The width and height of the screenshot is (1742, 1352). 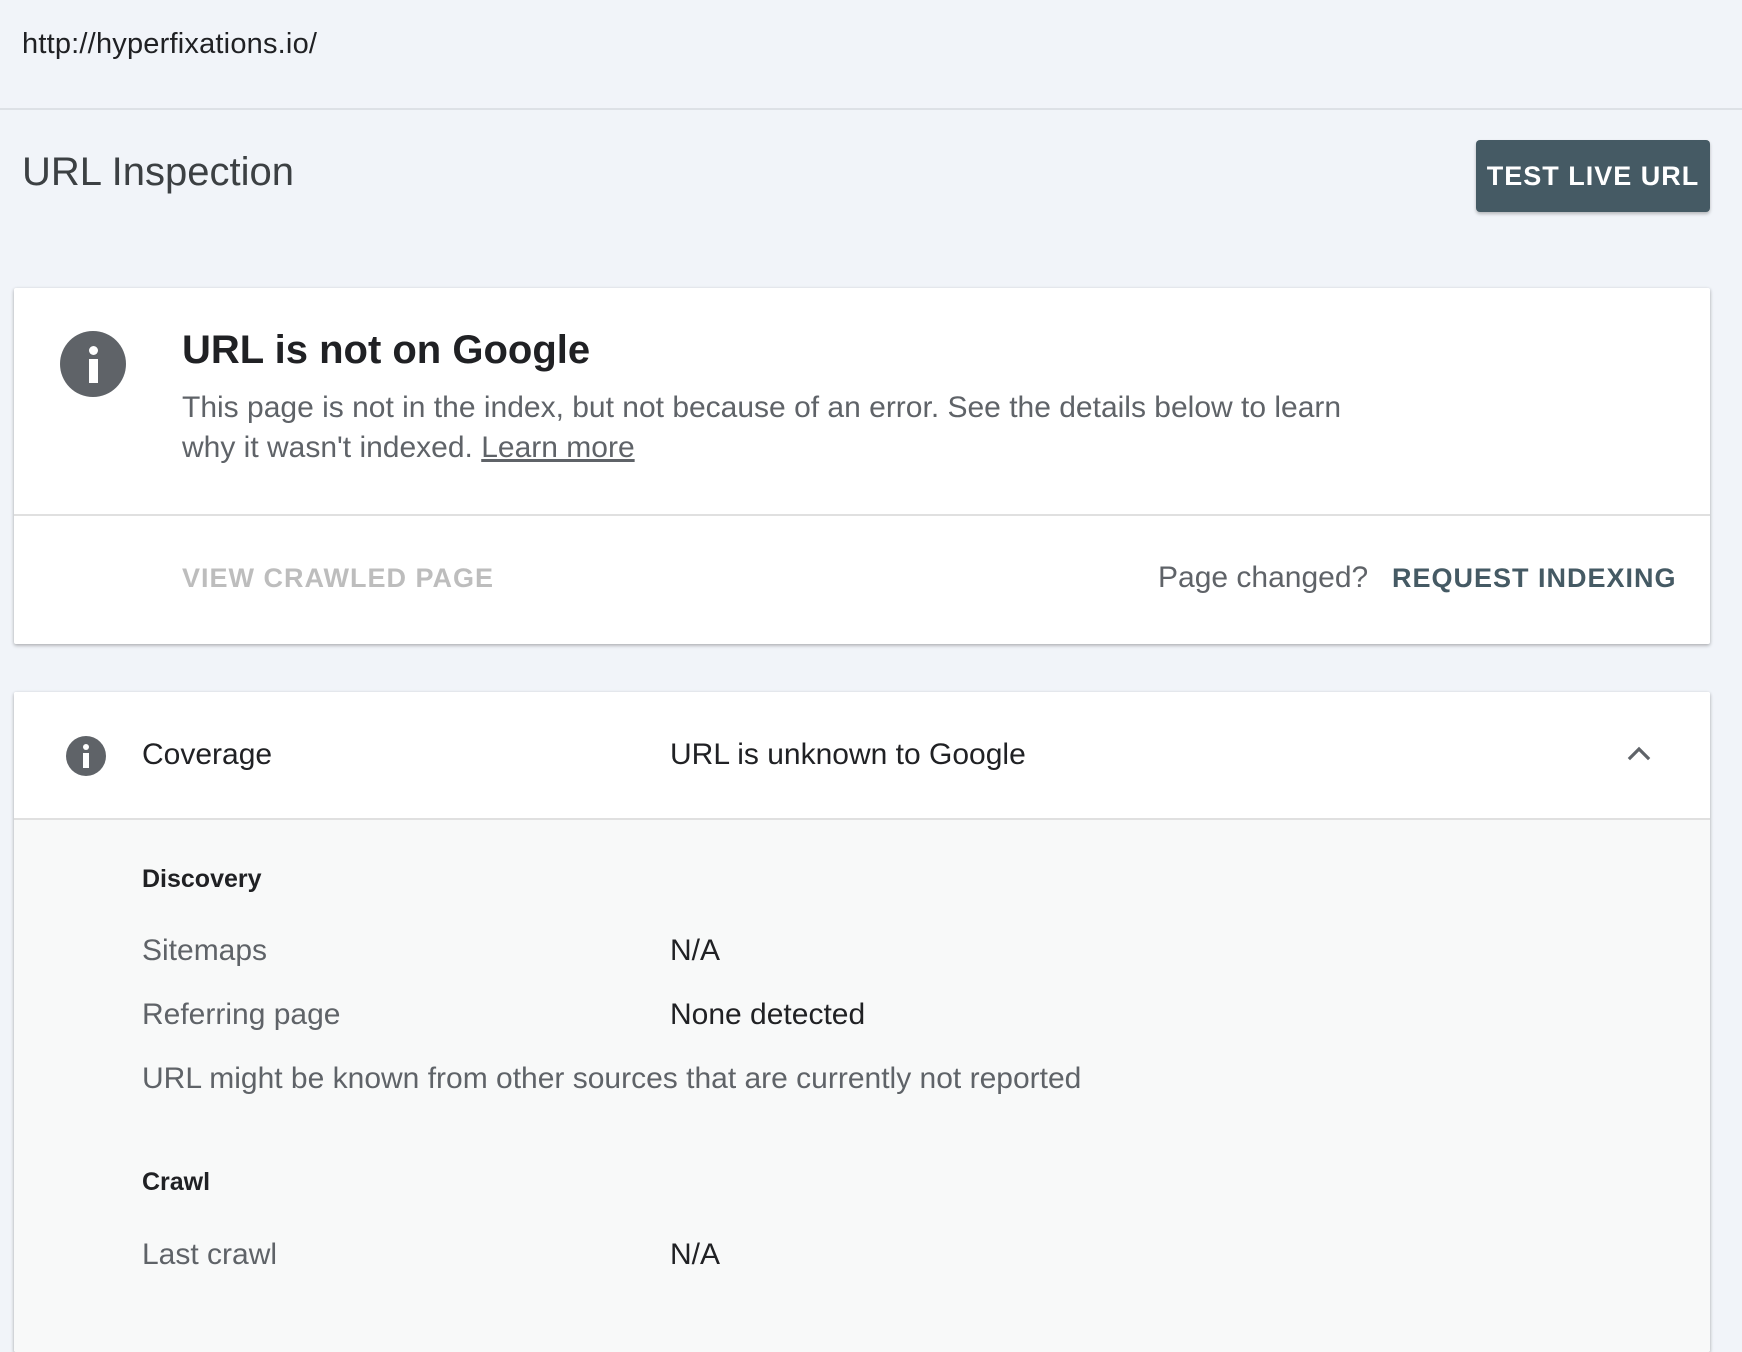 I want to click on sitemaps-value: N/A, so click(x=695, y=950).